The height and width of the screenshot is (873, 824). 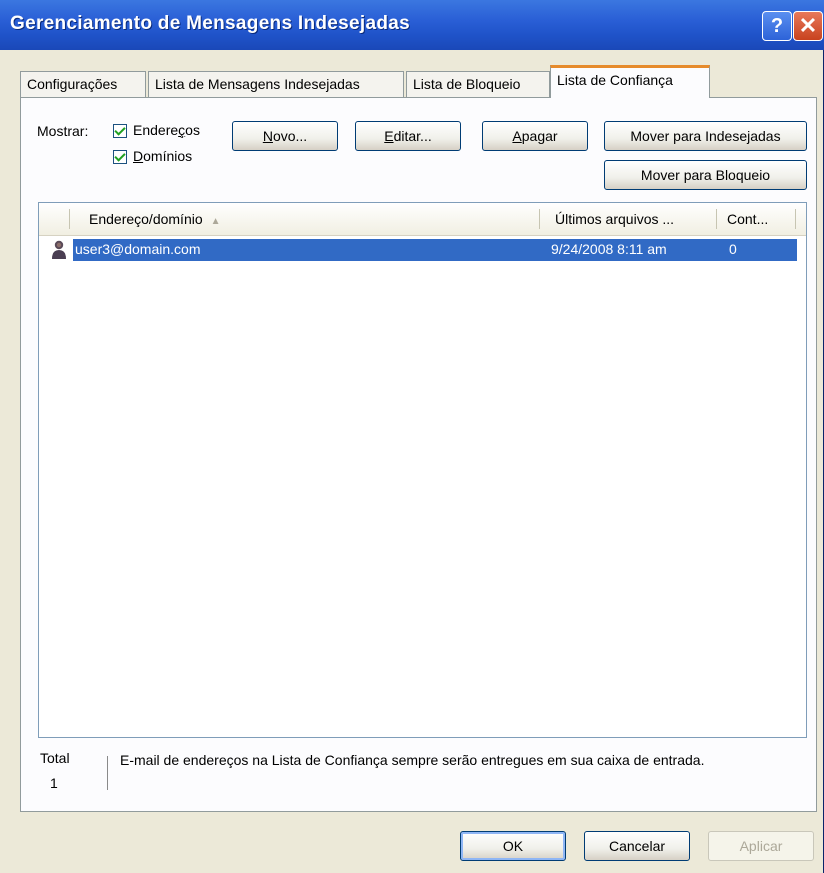 What do you see at coordinates (435, 250) in the screenshot?
I see `list-row-selected: user3@domain.com 9/24/2008 8:11 am 0` at bounding box center [435, 250].